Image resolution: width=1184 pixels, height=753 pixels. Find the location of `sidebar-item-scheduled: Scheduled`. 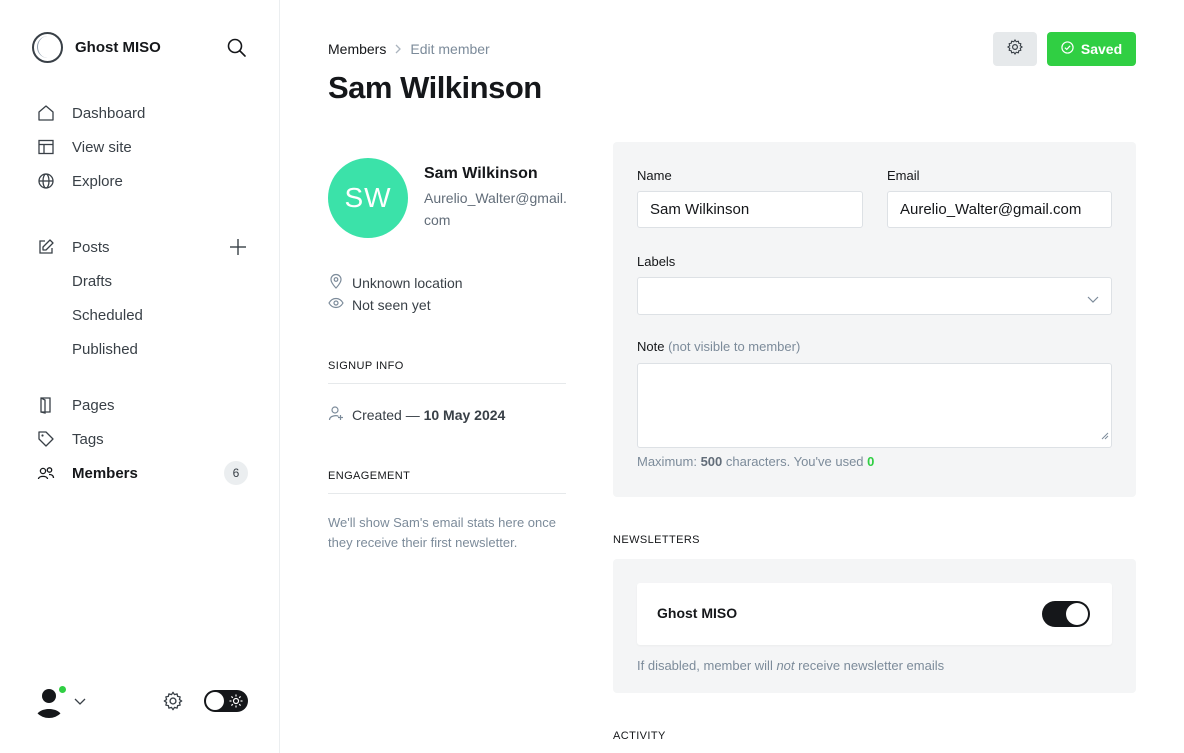

sidebar-item-scheduled: Scheduled is located at coordinates (144, 315).